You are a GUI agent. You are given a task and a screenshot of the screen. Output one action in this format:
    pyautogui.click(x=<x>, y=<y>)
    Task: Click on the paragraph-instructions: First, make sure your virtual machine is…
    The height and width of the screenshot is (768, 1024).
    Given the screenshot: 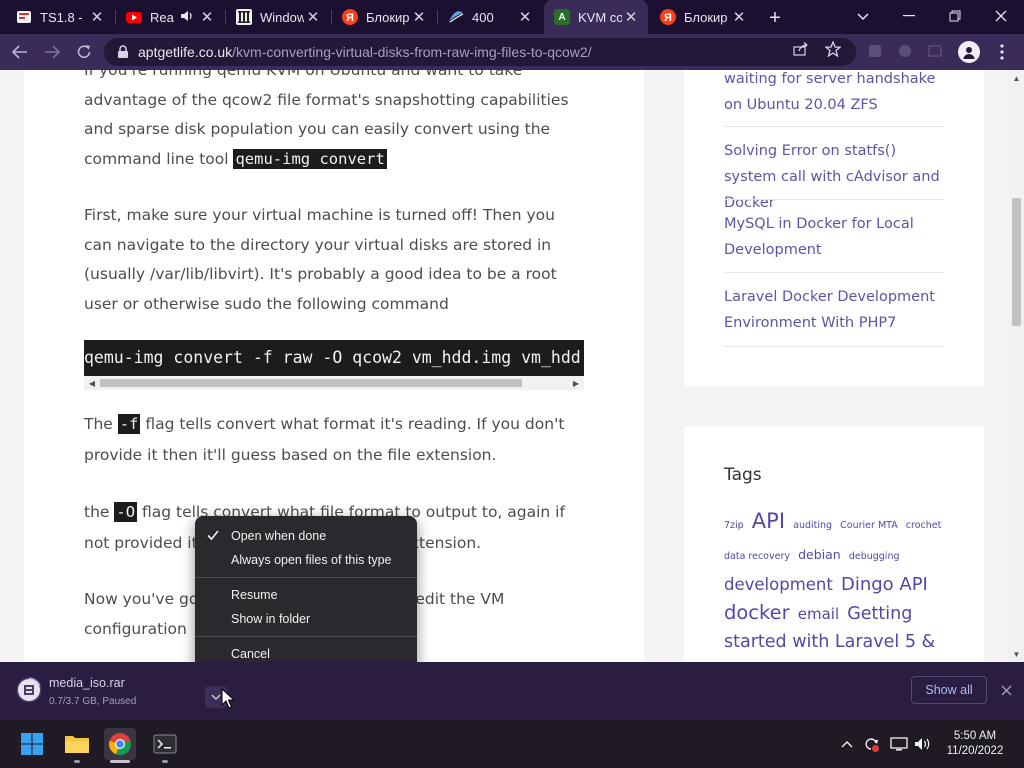 What is the action you would take?
    pyautogui.click(x=320, y=259)
    